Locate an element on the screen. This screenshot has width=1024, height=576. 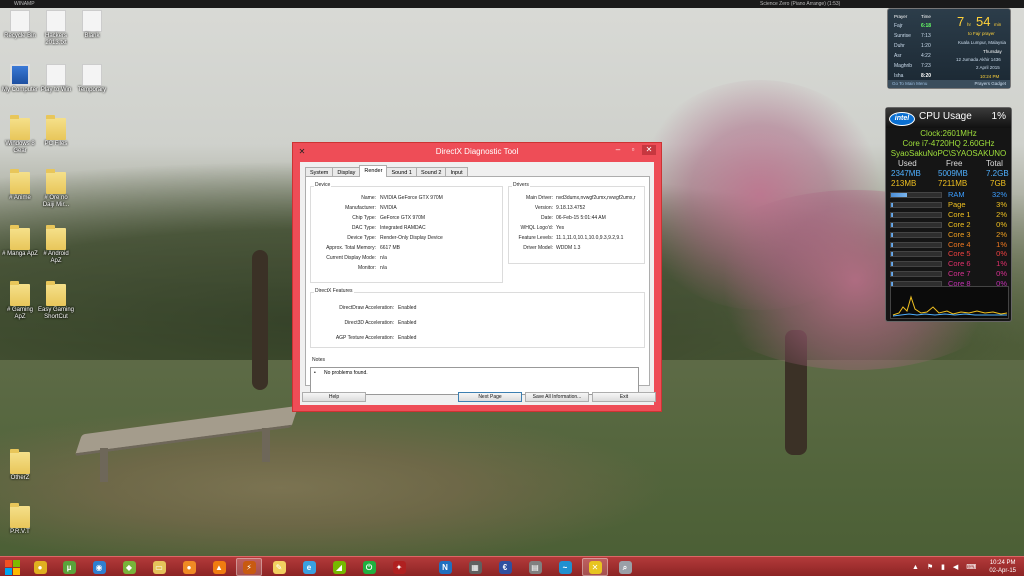
taskbar-button: € is located at coordinates (505, 567).